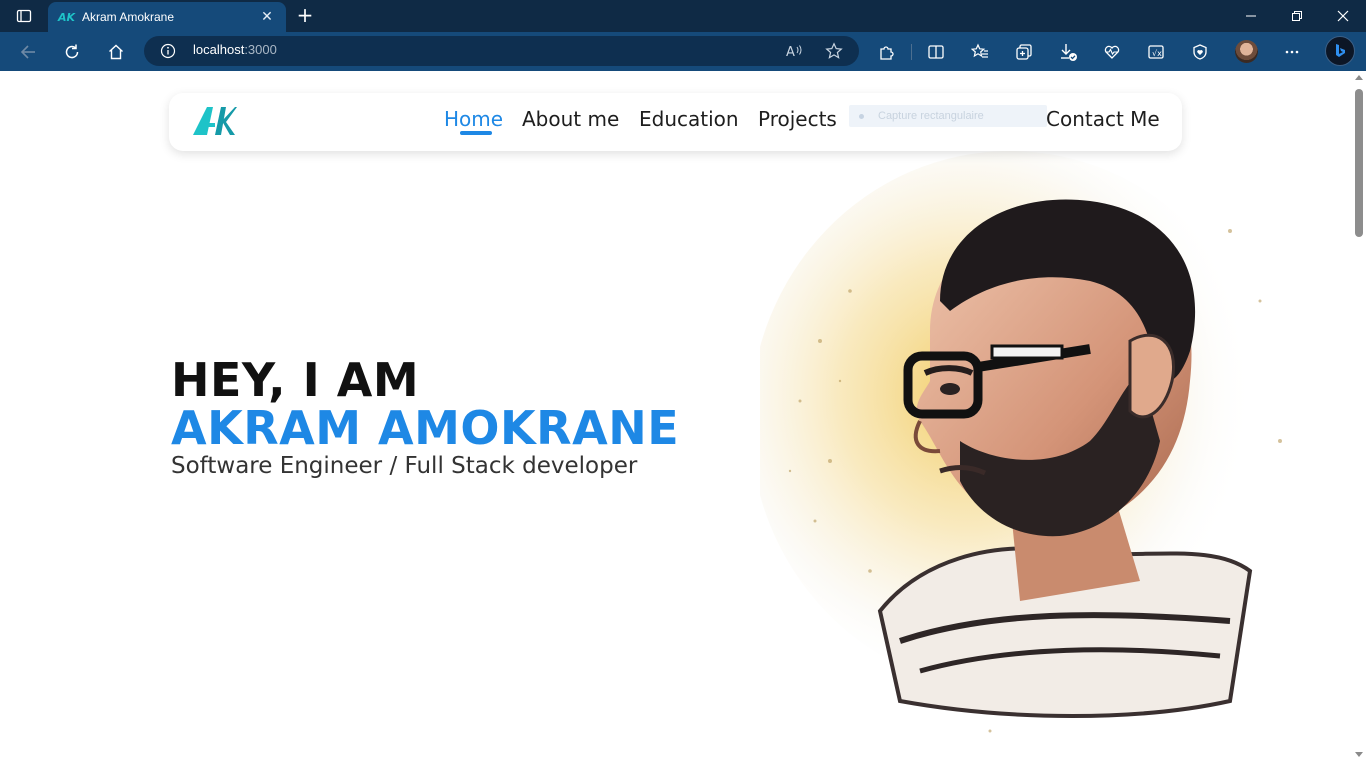  What do you see at coordinates (128, 17) in the screenshot?
I see `tab-title: Akram Amokrane` at bounding box center [128, 17].